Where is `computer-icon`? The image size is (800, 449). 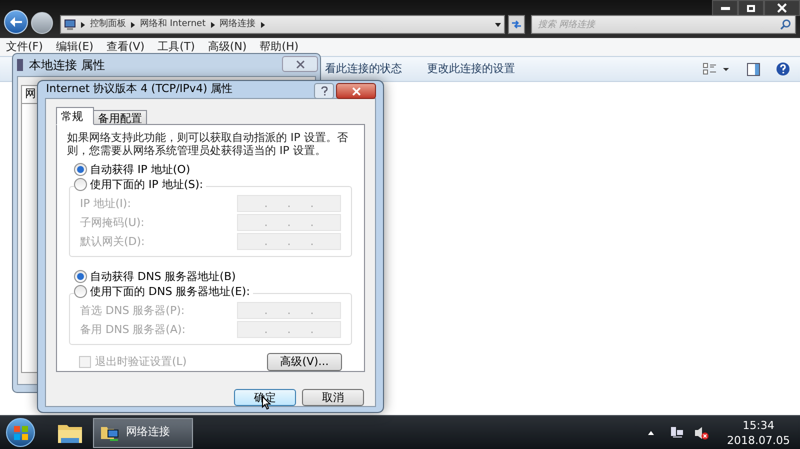
computer-icon is located at coordinates (70, 24).